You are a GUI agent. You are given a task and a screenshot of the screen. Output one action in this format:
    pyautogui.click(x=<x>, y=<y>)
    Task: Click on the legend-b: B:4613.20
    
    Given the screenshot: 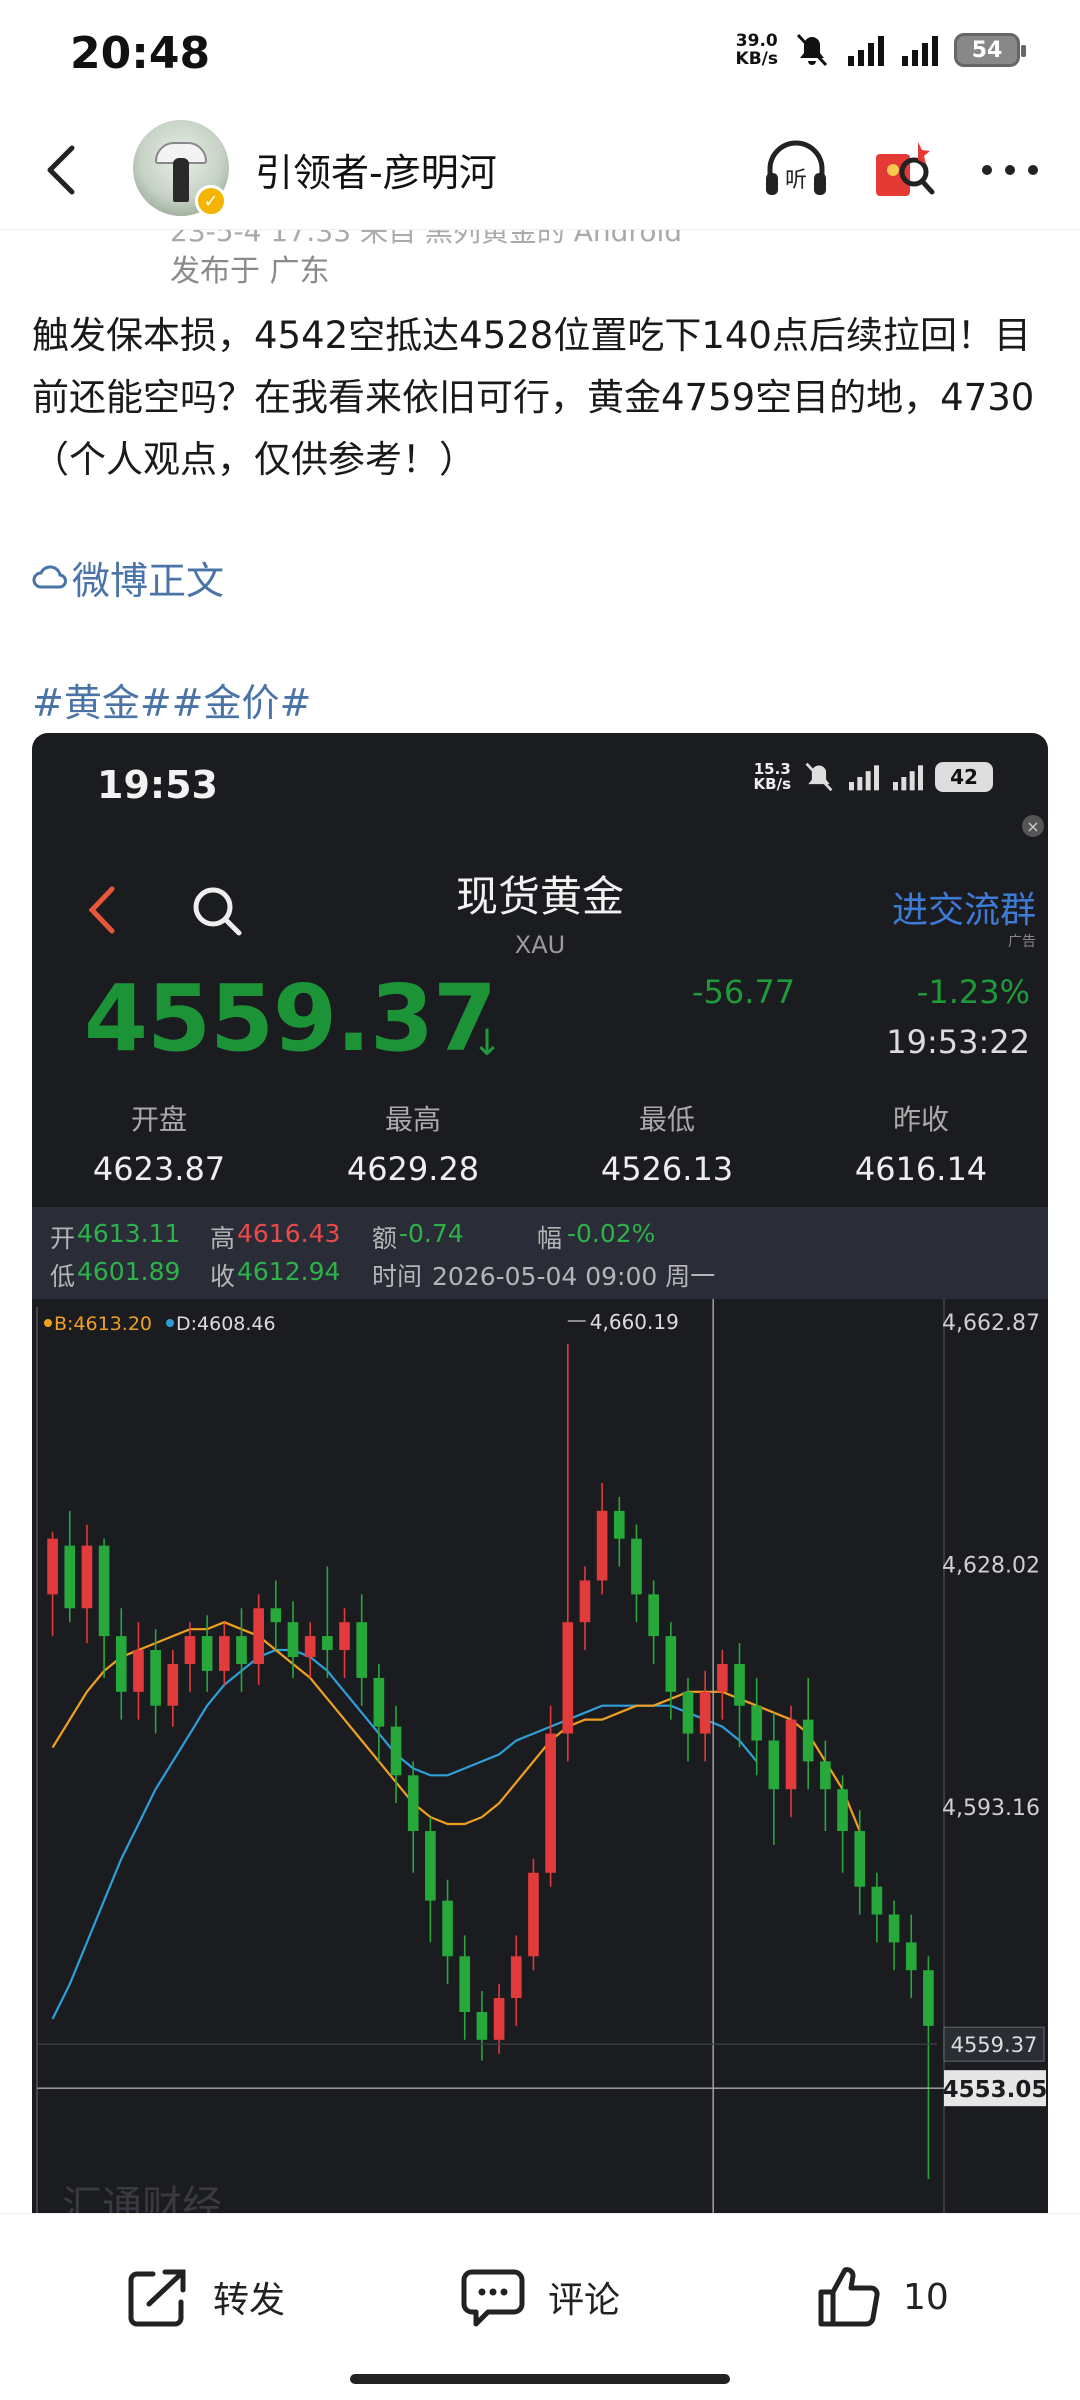 What is the action you would take?
    pyautogui.click(x=103, y=1324)
    